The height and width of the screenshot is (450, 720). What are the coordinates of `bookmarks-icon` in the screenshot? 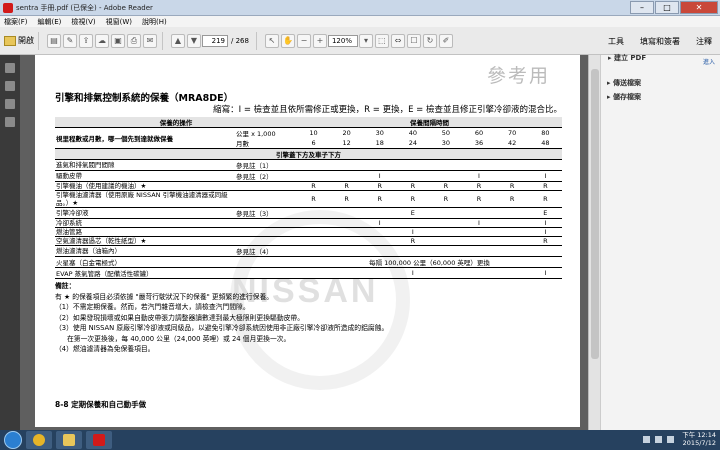 It's located at (10, 86).